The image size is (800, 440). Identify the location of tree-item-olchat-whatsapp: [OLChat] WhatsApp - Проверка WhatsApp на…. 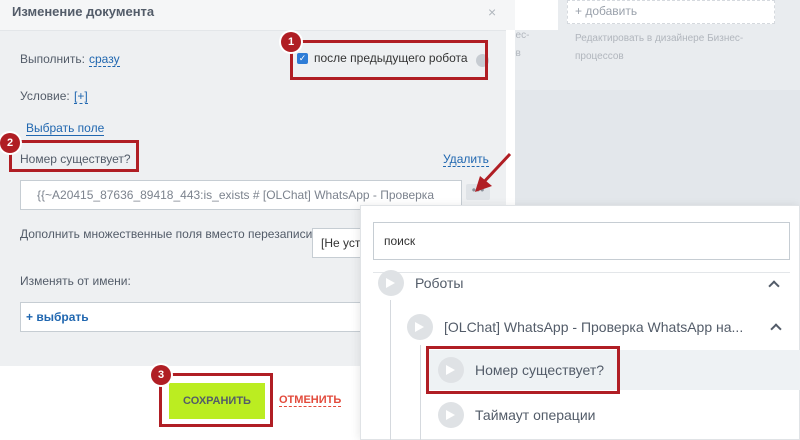
(593, 327).